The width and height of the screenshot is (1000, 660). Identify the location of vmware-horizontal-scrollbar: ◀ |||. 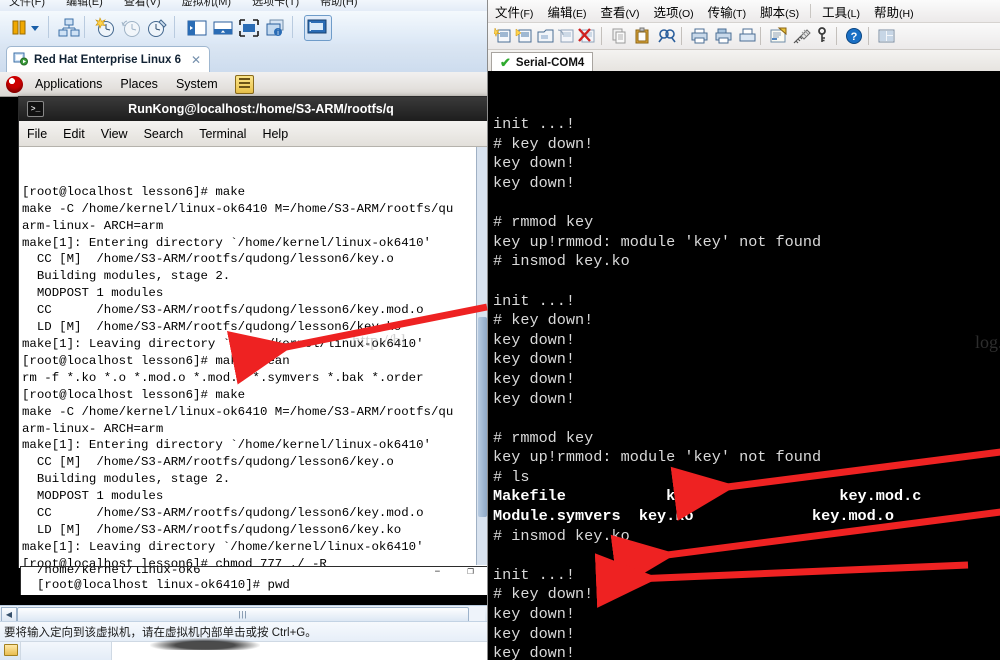
(243, 614).